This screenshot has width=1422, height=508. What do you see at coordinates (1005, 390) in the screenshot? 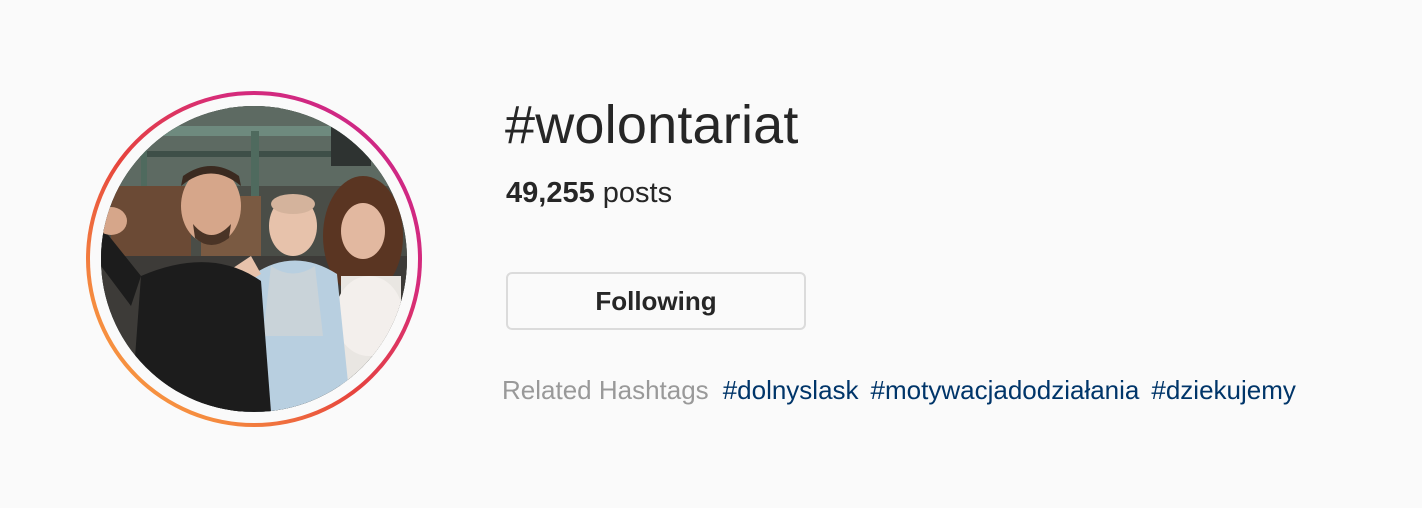
I see `related-hashtag-link: #motywacjadodziałania` at bounding box center [1005, 390].